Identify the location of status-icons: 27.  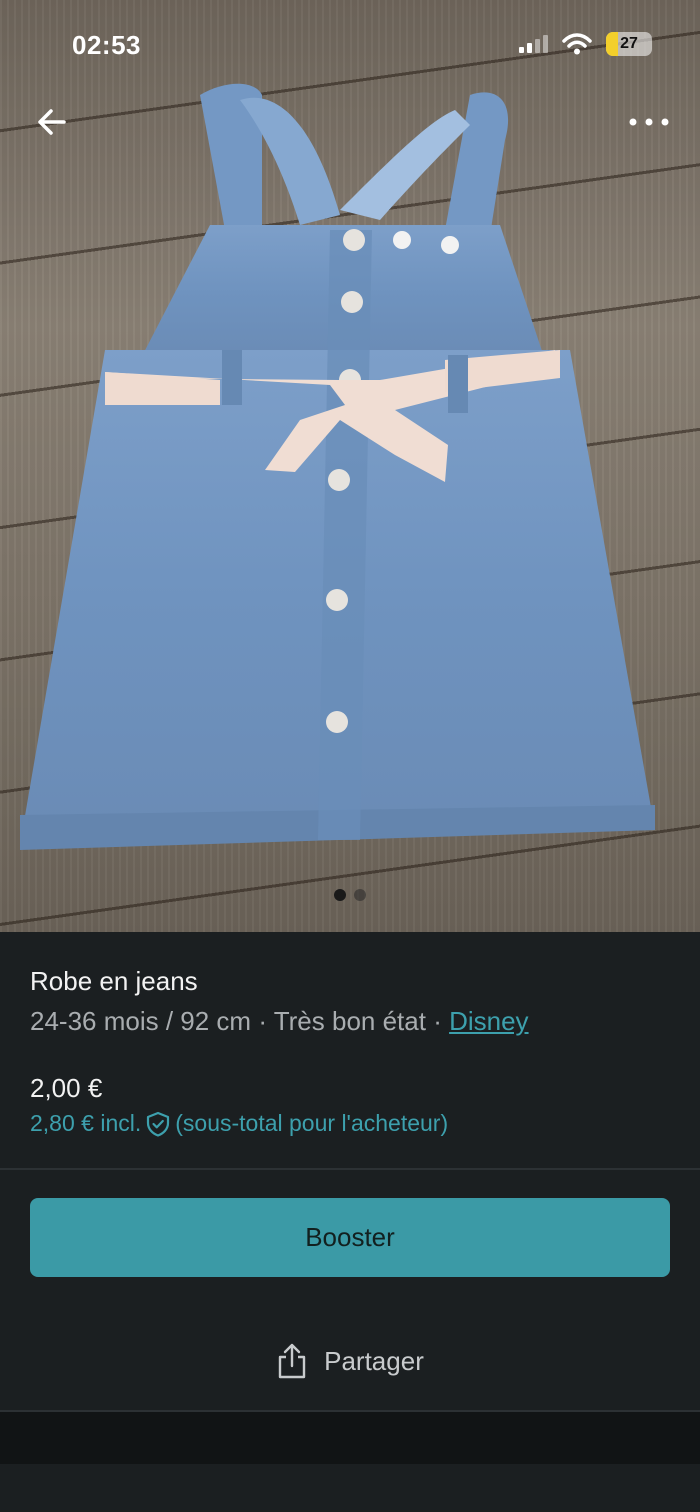
(585, 44).